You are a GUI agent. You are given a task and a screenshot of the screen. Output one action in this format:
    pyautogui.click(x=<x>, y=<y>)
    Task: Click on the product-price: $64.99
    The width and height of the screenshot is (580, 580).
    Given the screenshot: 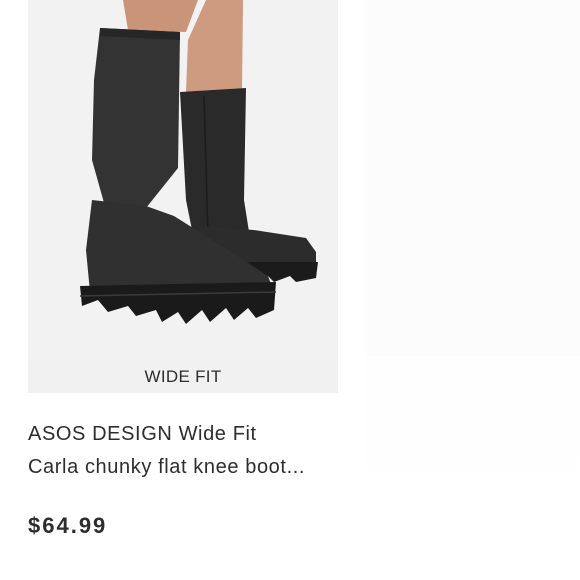 What is the action you would take?
    pyautogui.click(x=68, y=525)
    